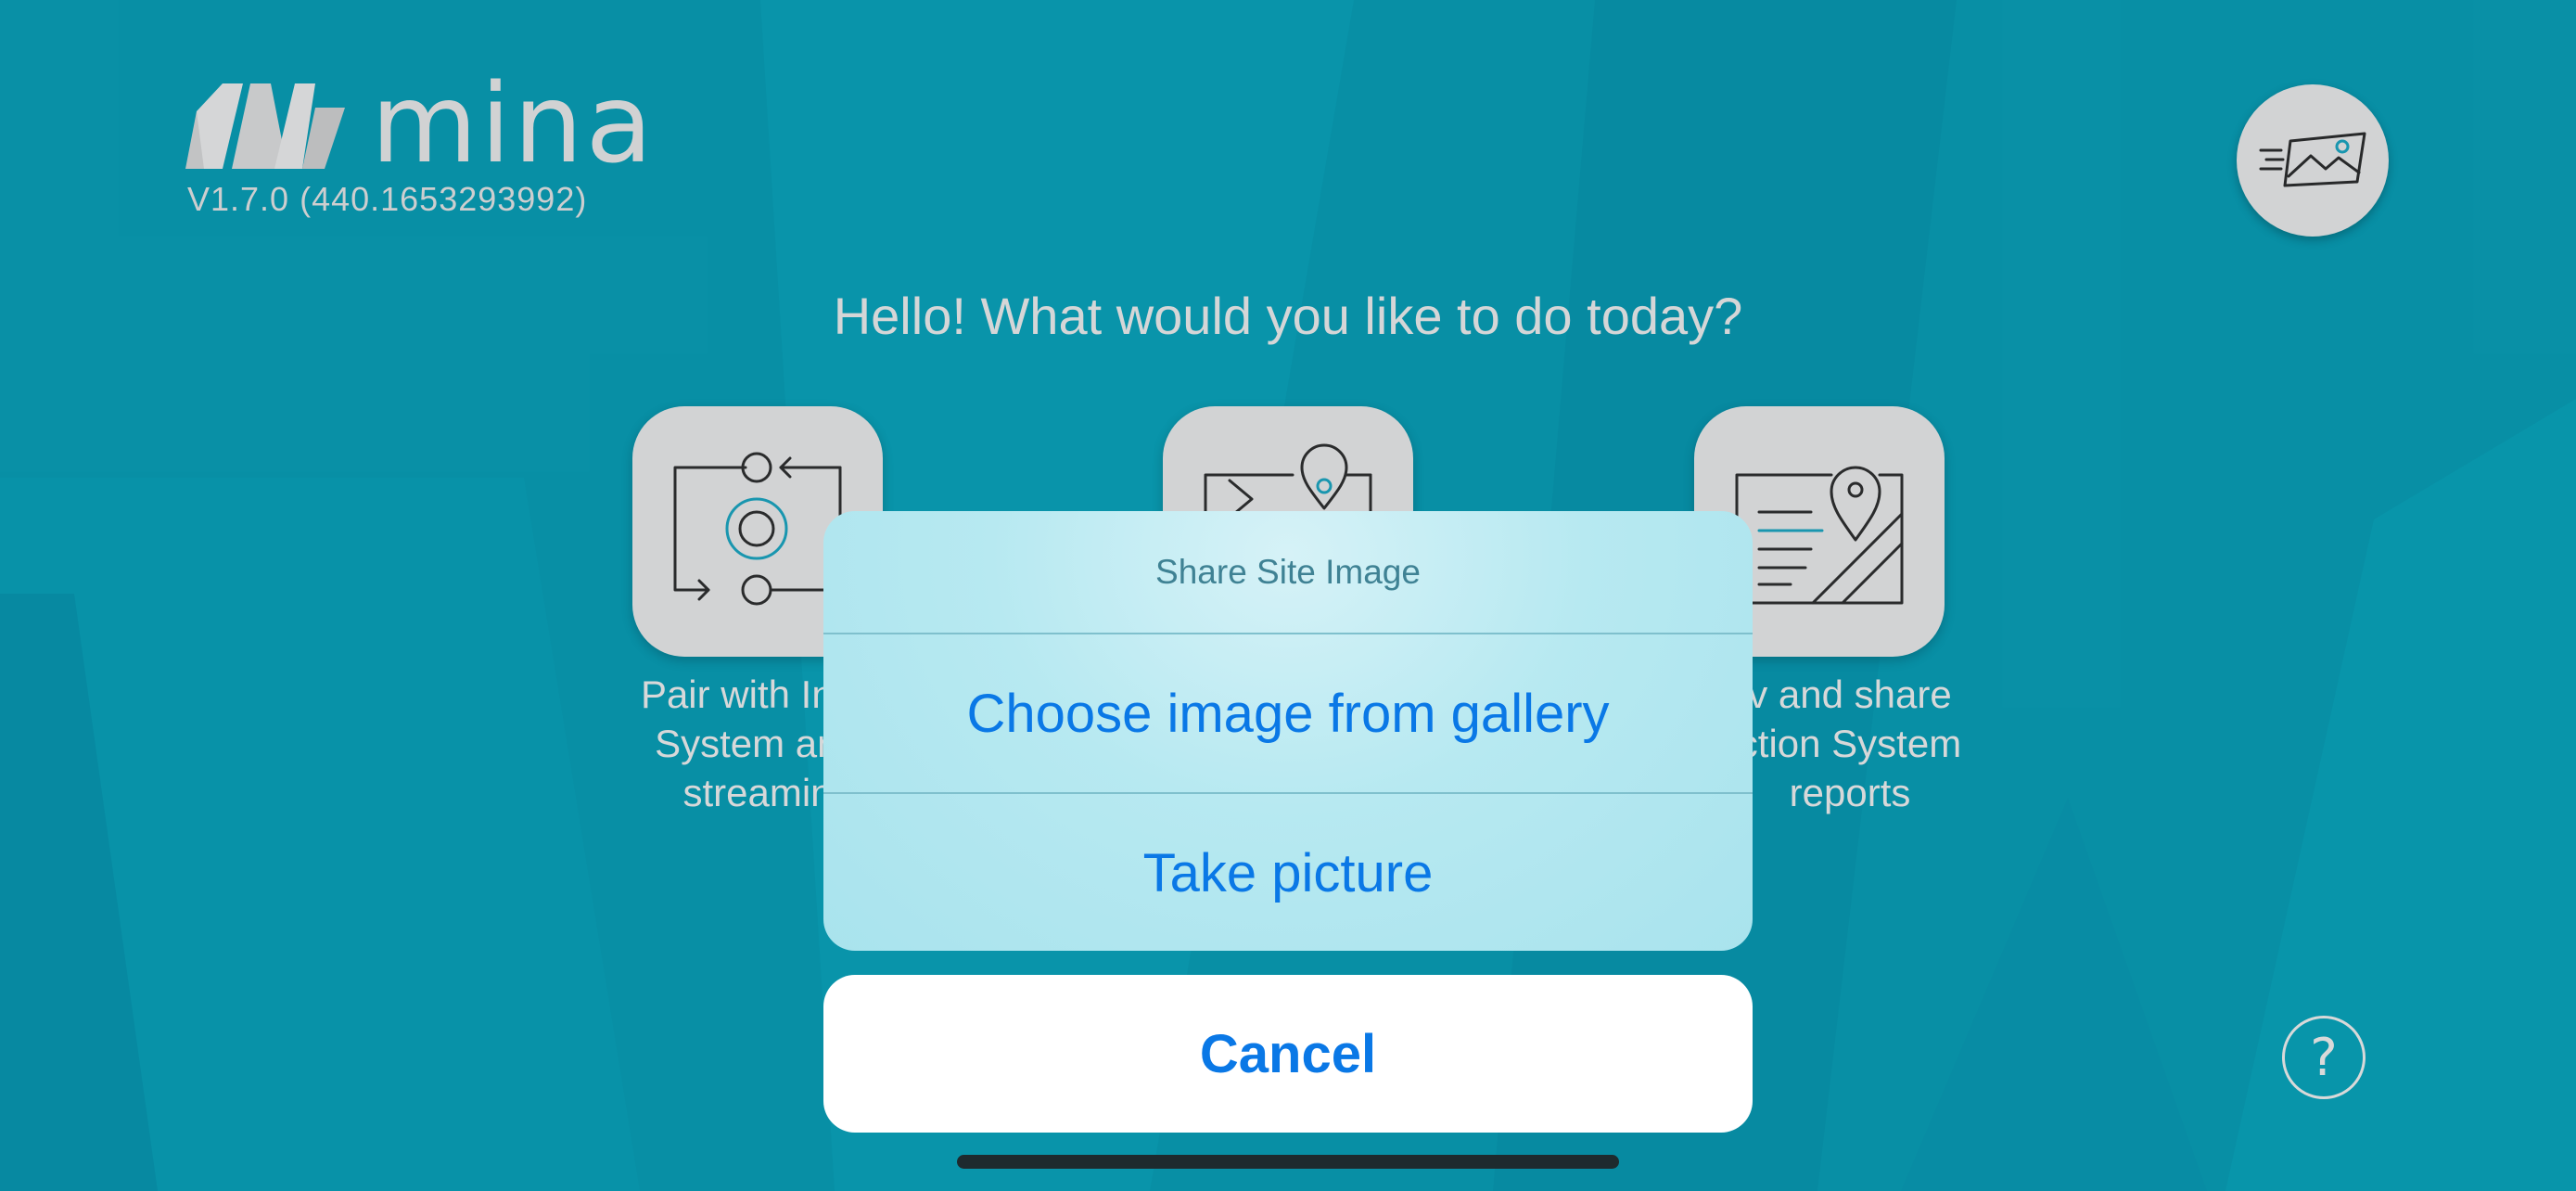  I want to click on help-button: ?, so click(2324, 1058).